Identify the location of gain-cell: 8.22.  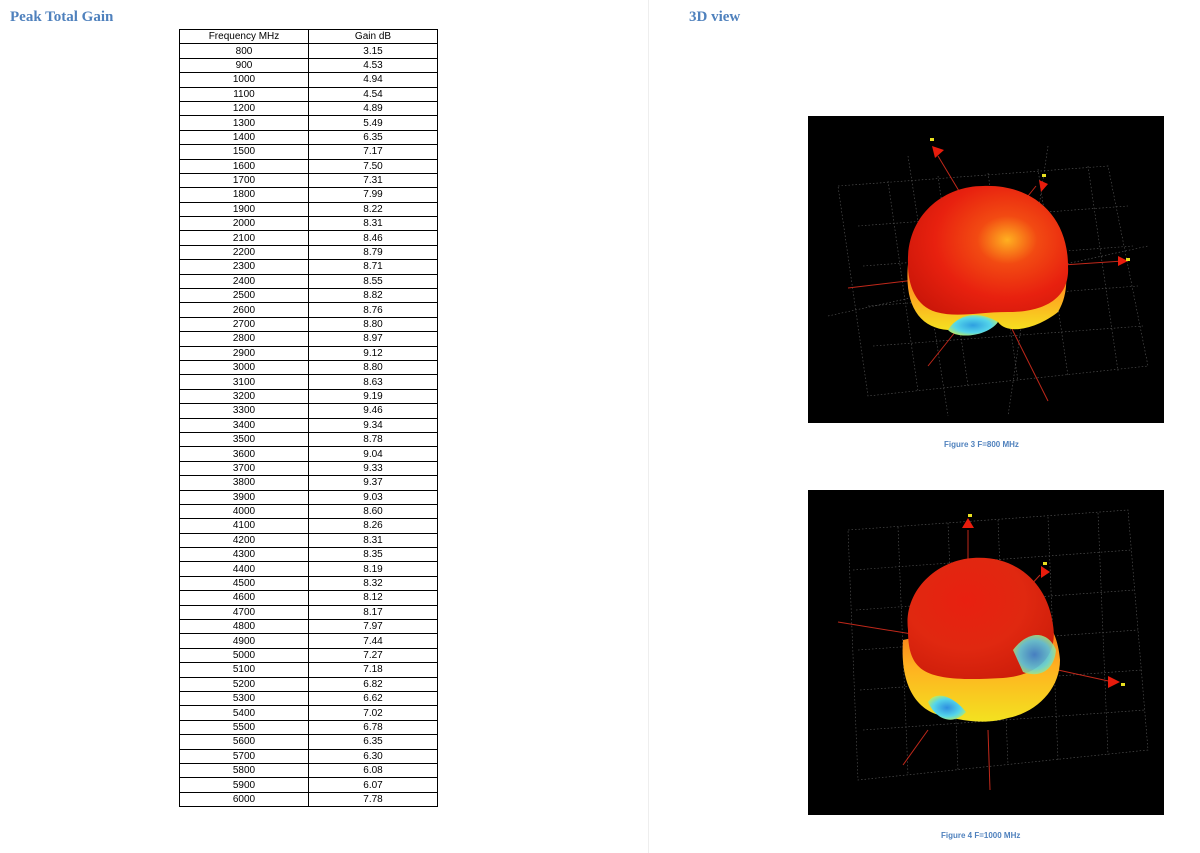
(373, 209).